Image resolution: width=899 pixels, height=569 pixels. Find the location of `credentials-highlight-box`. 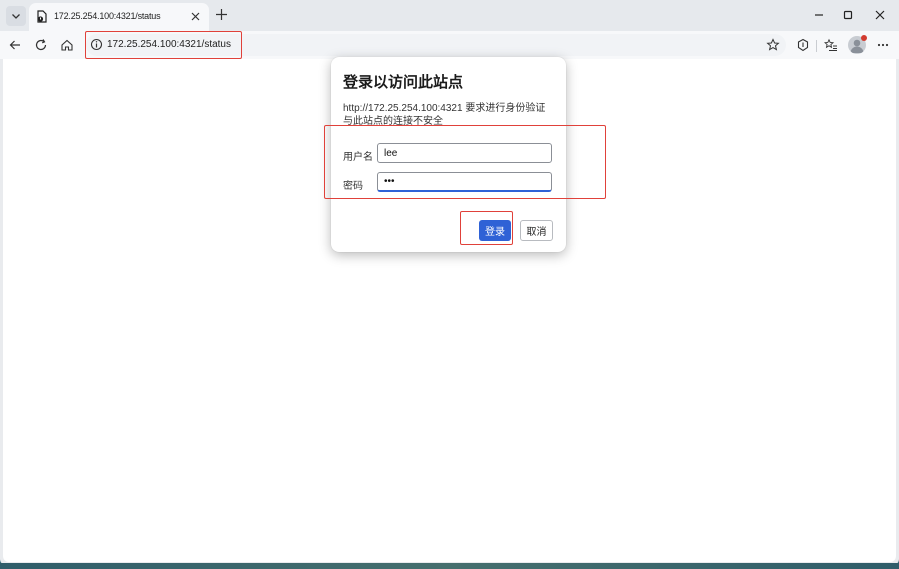

credentials-highlight-box is located at coordinates (465, 162).